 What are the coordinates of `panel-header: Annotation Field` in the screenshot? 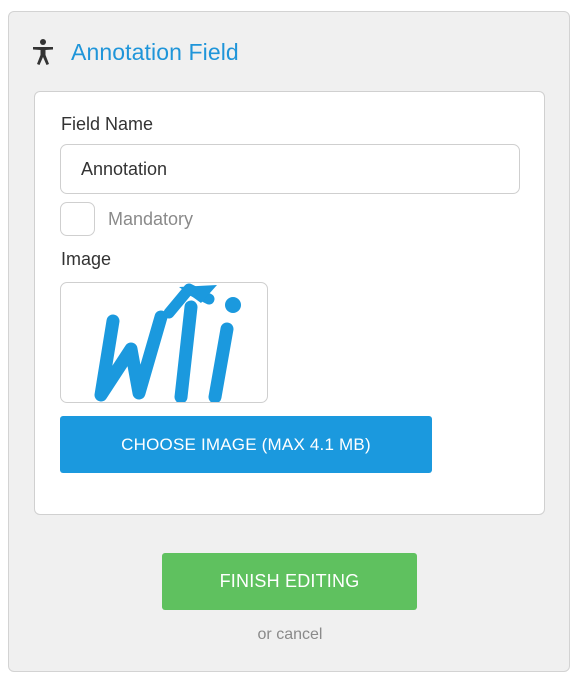 It's located at (135, 52).